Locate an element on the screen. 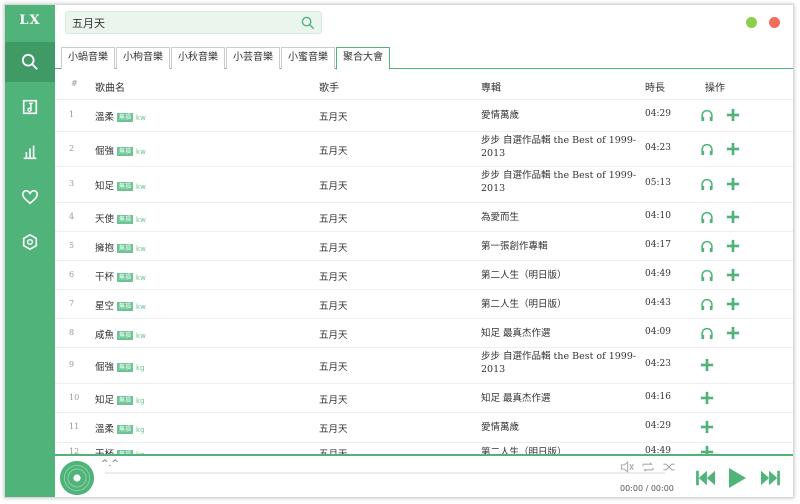 The height and width of the screenshot is (504, 800). row-number: 6 is located at coordinates (72, 274).